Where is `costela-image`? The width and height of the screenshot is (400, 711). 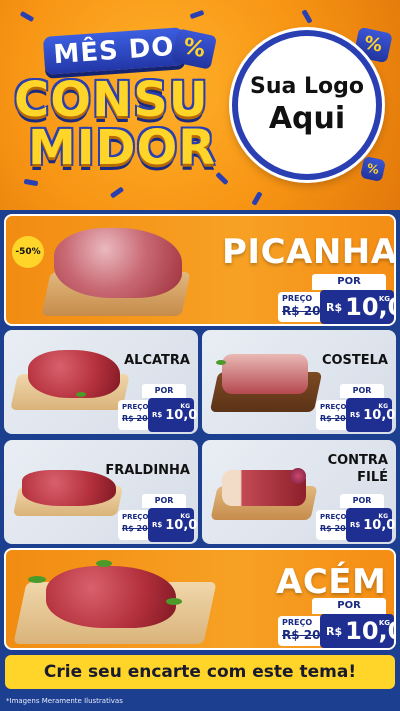 costela-image is located at coordinates (265, 374).